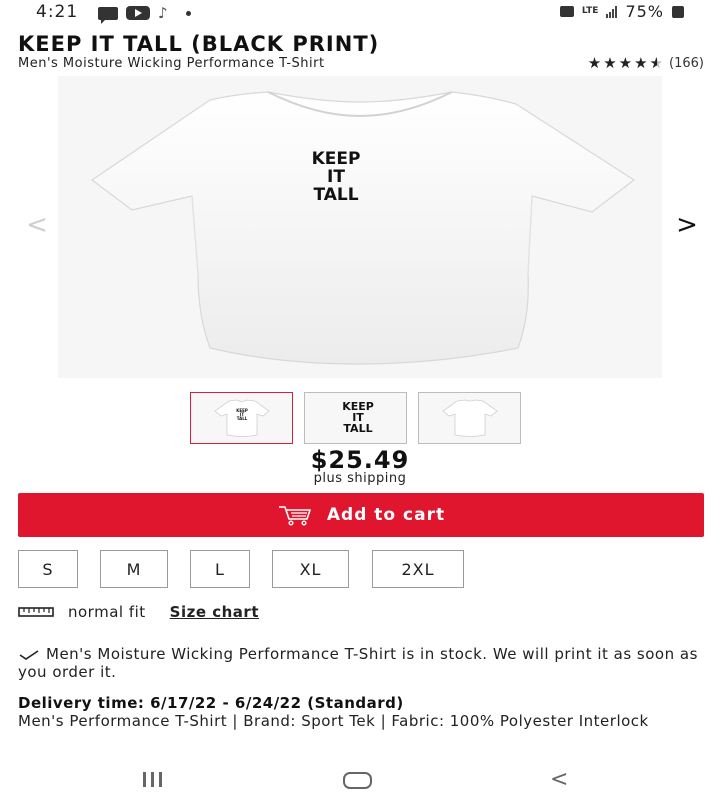 Image resolution: width=720 pixels, height=800 pixels. Describe the element at coordinates (37, 225) in the screenshot. I see `prev-image-button: <` at that location.